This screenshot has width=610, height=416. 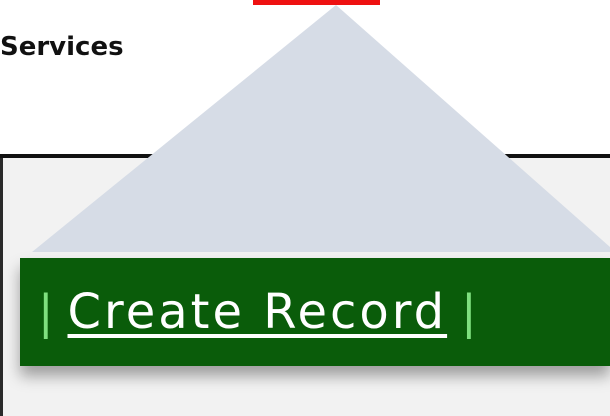 What do you see at coordinates (258, 312) in the screenshot?
I see `create-record-link: Create Record` at bounding box center [258, 312].